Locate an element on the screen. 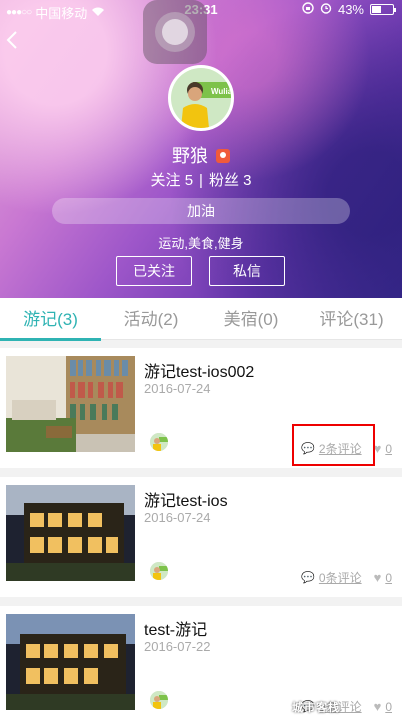 The width and height of the screenshot is (402, 717). profile-name-row: 野狼 is located at coordinates (201, 155).